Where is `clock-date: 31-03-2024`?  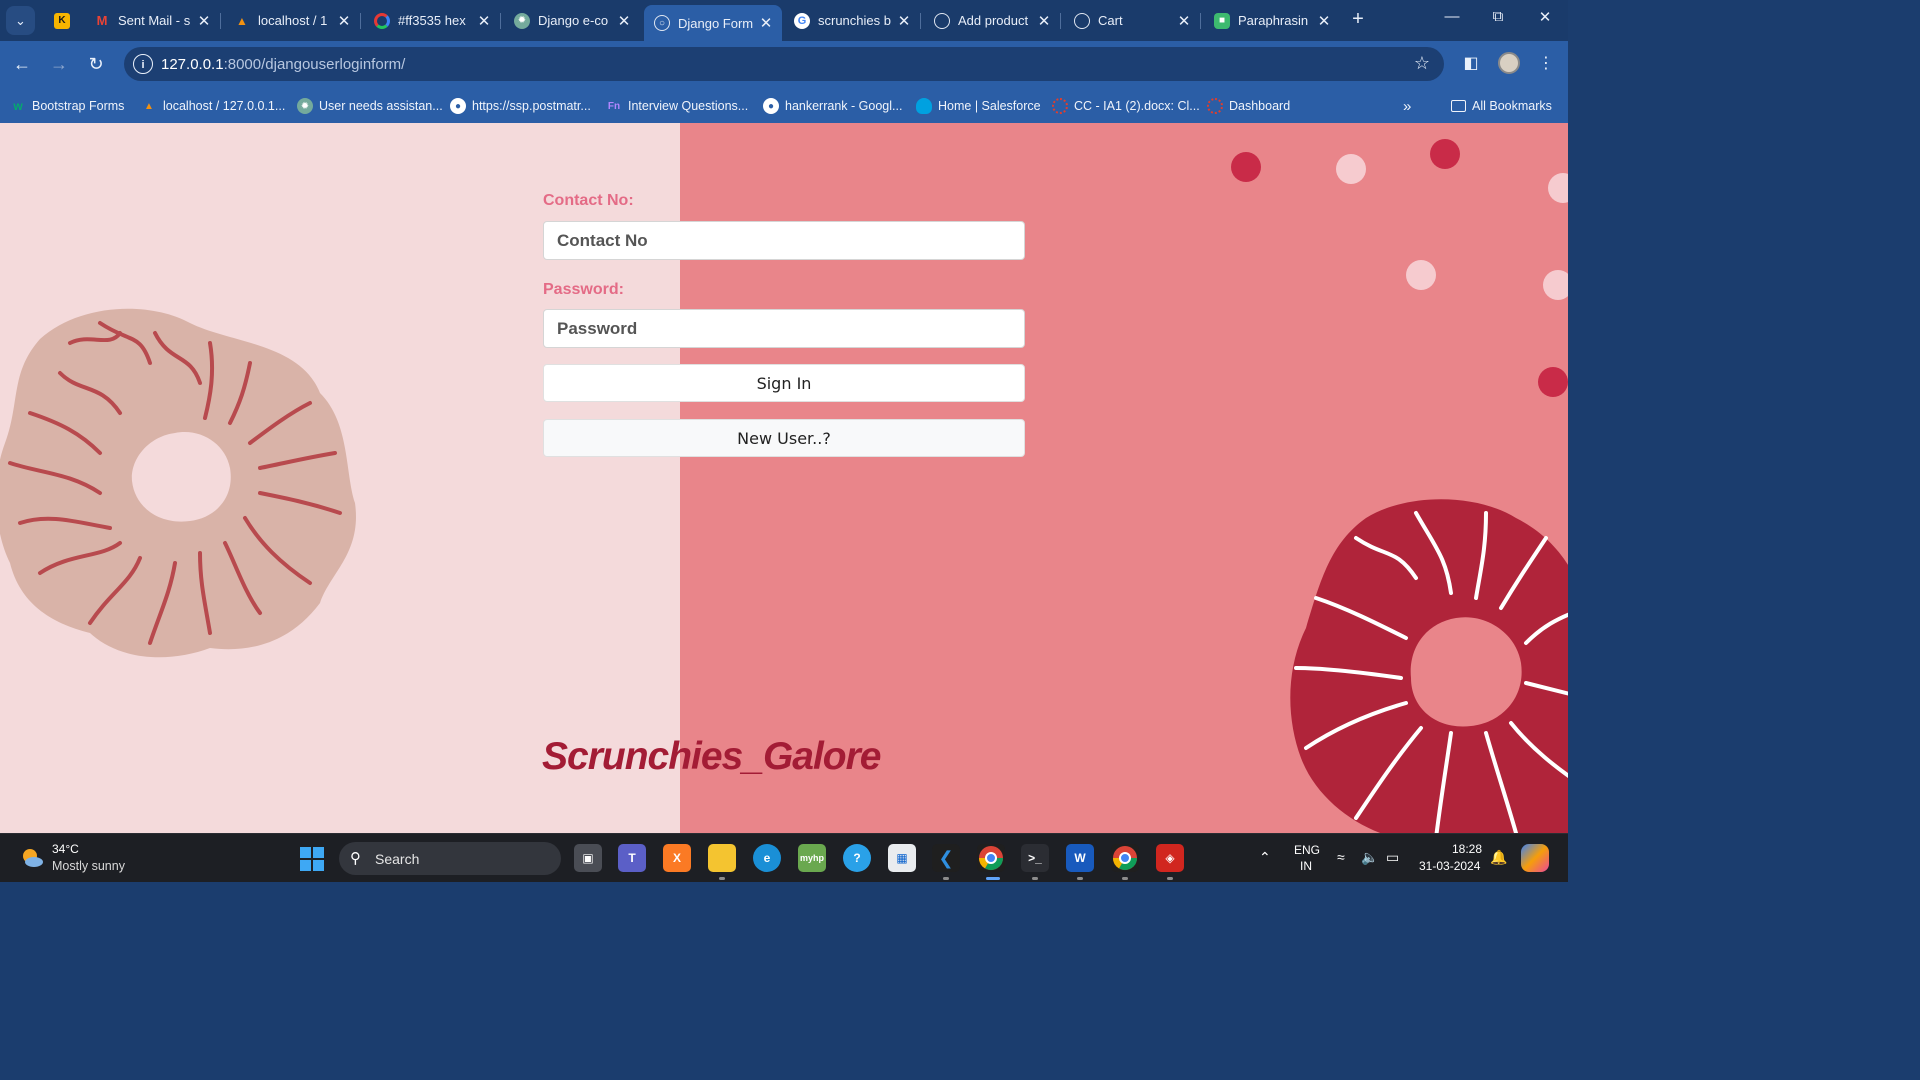
clock-date: 31-03-2024 is located at coordinates (1449, 866).